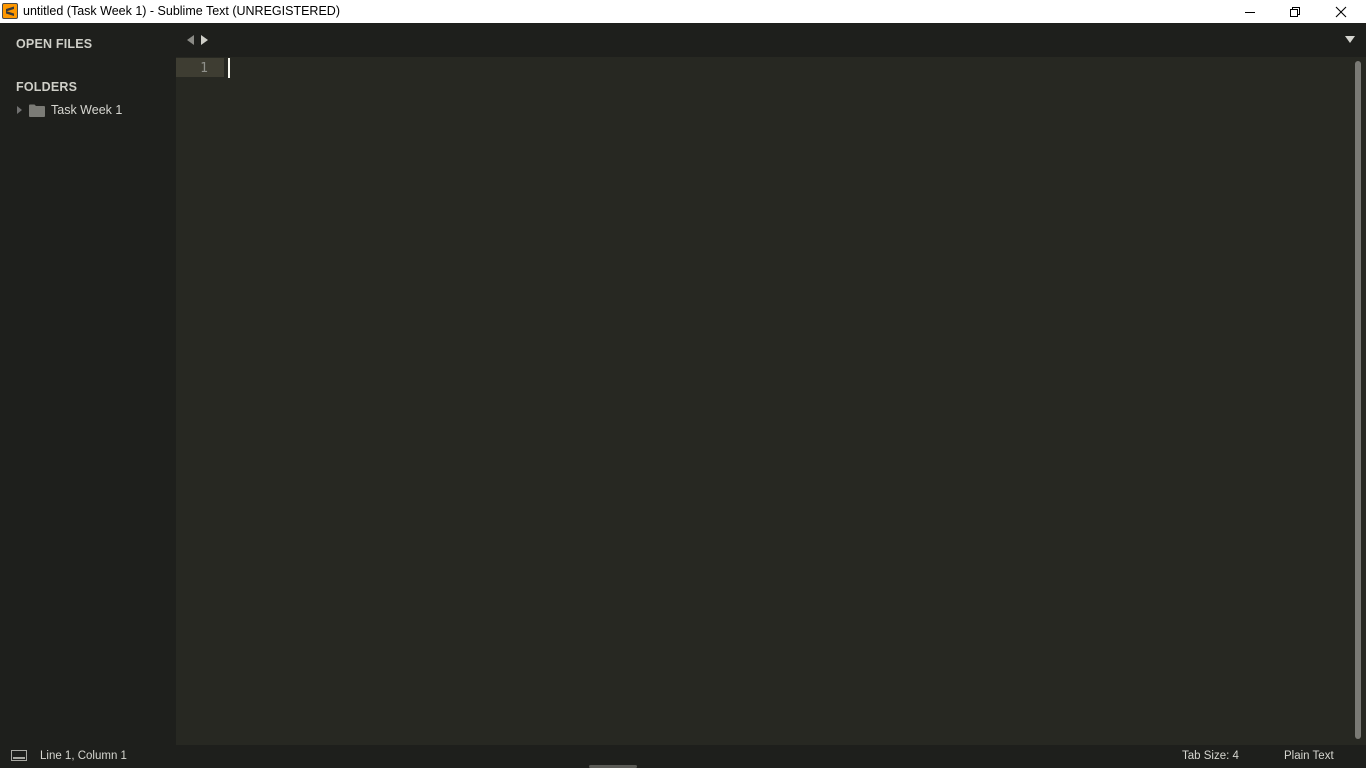 The height and width of the screenshot is (768, 1366). I want to click on vertical-scrollbar, so click(1359, 401).